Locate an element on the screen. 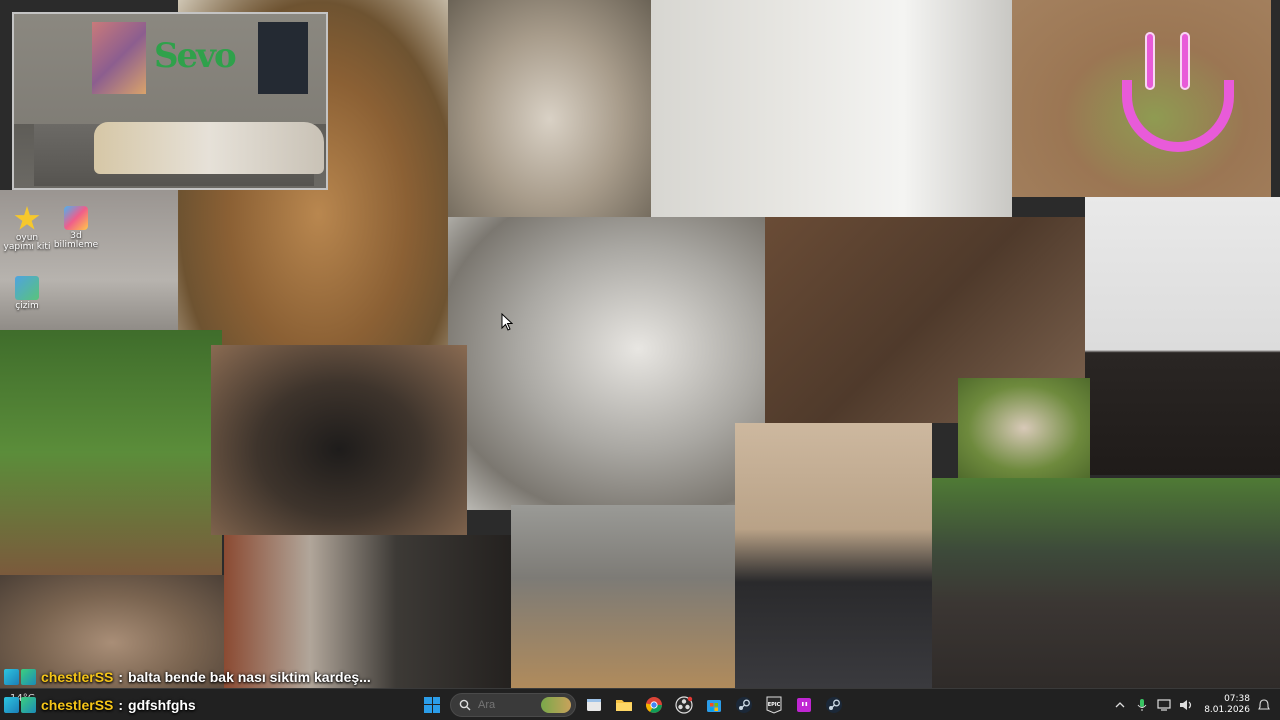  desktop-icon-3d: 3d bilimleme is located at coordinates (76, 228).